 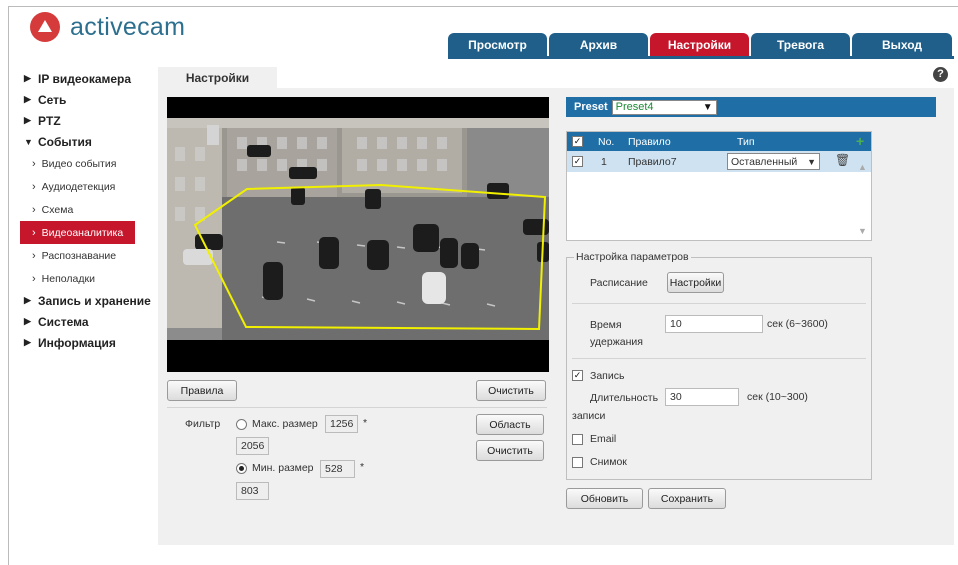 I want to click on sidebar-sub-faults: › Неполадки, so click(x=87, y=278).